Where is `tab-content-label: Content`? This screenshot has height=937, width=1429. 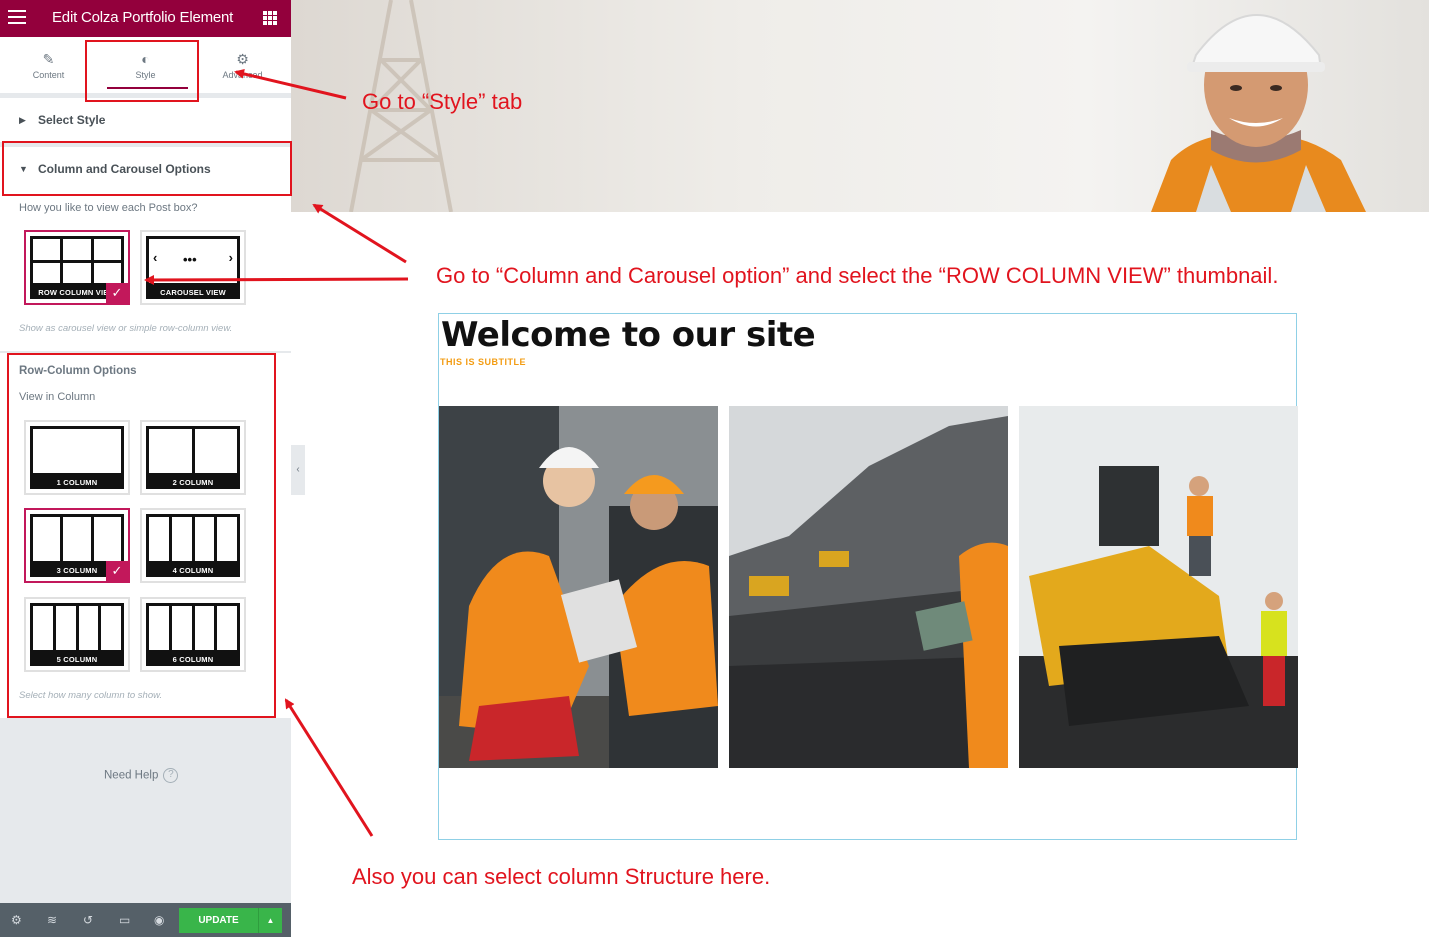
tab-content-label: Content is located at coordinates (48, 75).